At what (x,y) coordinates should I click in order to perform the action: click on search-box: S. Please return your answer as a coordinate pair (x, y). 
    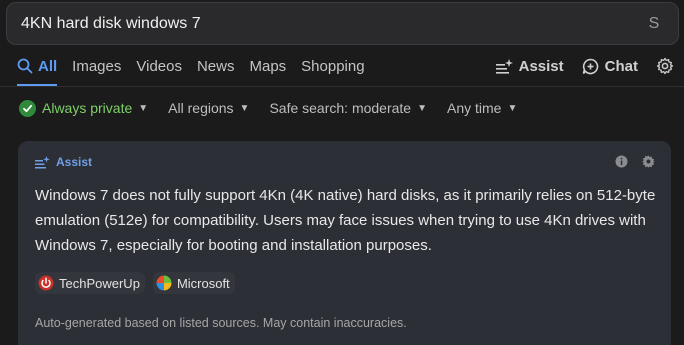
    Looking at the image, I should click on (342, 23).